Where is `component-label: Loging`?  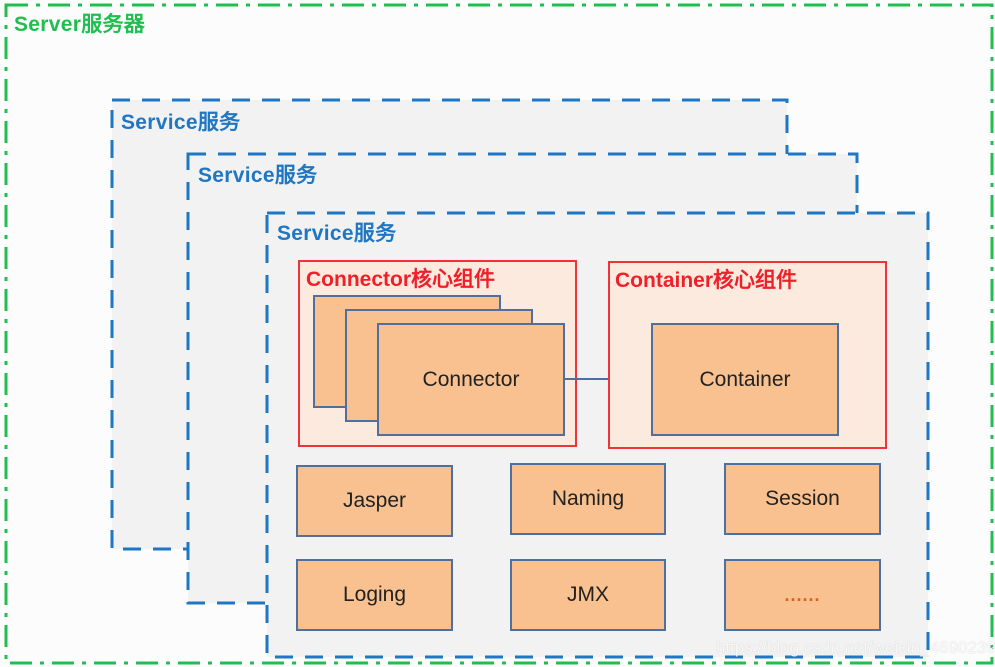 component-label: Loging is located at coordinates (374, 594).